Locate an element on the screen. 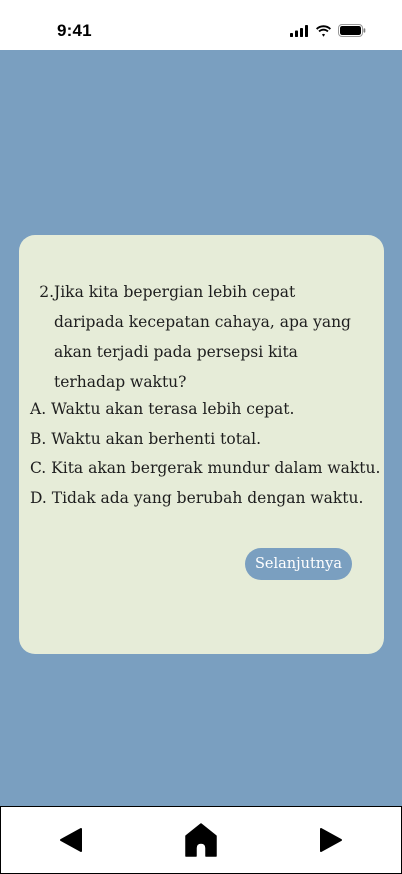  option-b: B. Waktu akan berhenti total. is located at coordinates (205, 440).